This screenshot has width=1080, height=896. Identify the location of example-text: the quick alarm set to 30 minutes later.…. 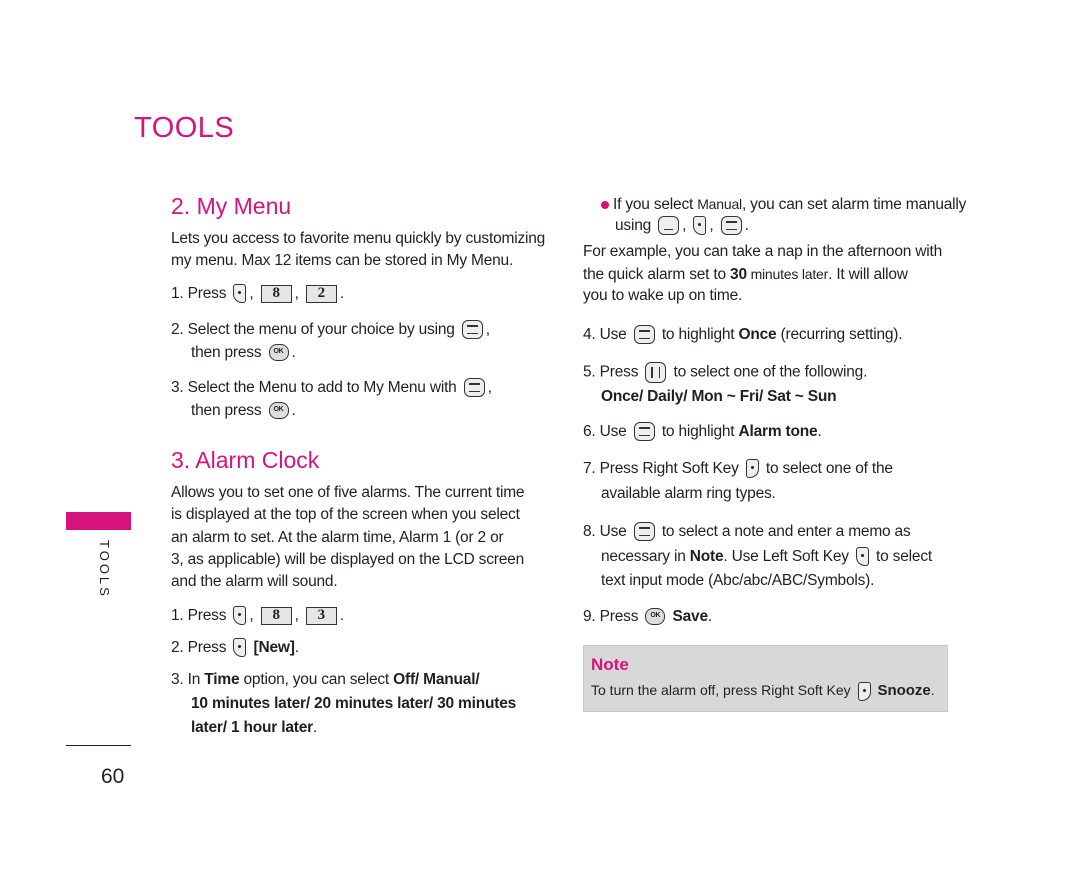
(745, 274).